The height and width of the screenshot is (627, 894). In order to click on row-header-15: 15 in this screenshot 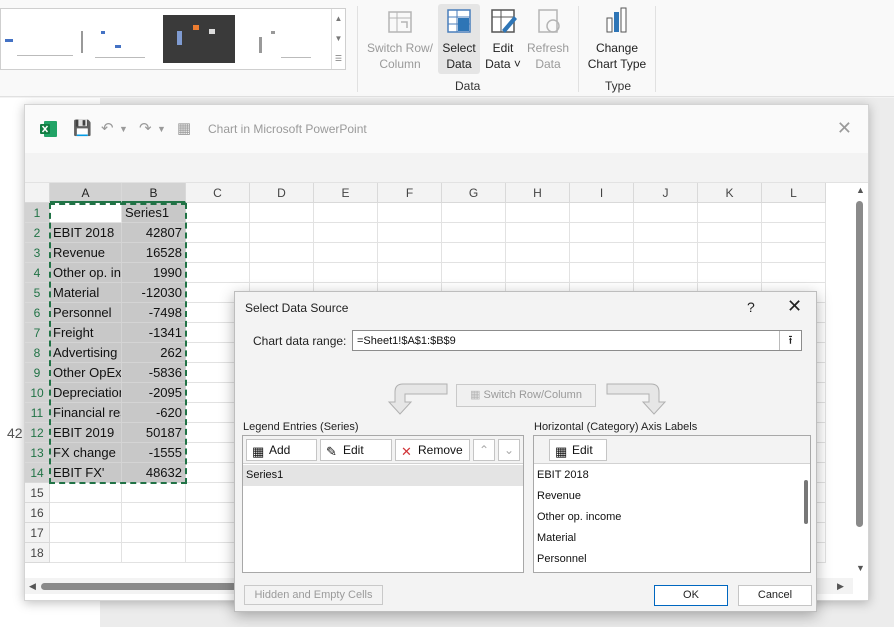, I will do `click(37, 493)`.